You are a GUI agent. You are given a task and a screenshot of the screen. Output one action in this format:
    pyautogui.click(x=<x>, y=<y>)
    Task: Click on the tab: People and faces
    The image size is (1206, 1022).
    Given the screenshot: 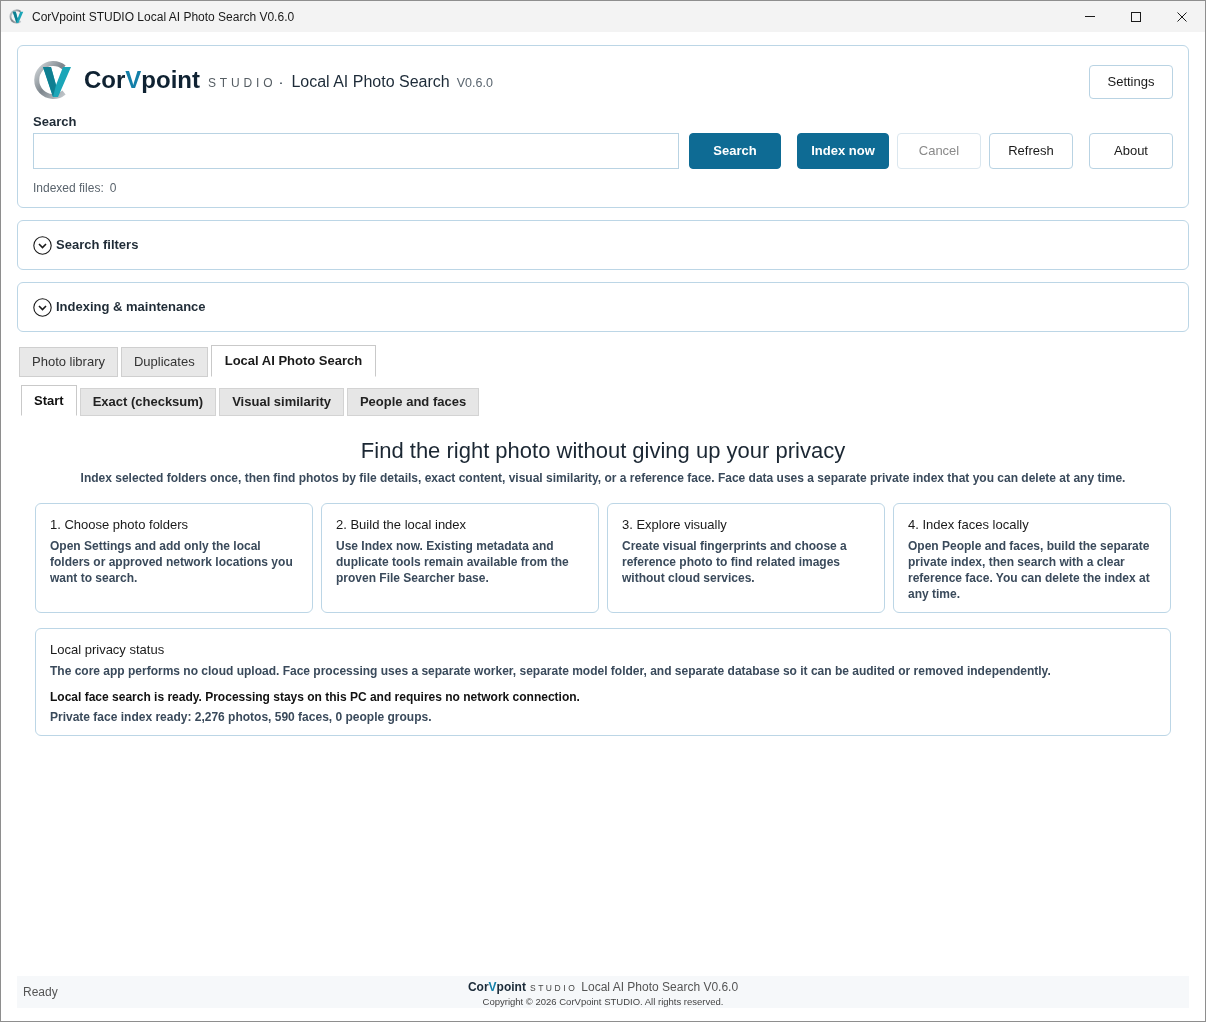 What is the action you would take?
    pyautogui.click(x=413, y=402)
    